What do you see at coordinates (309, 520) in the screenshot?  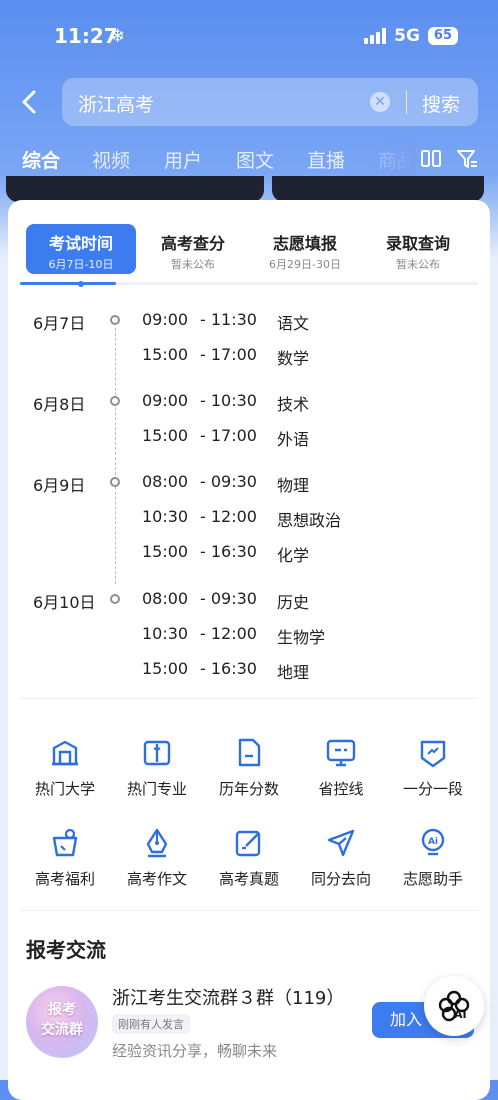 I see `session-subject: 思想政治` at bounding box center [309, 520].